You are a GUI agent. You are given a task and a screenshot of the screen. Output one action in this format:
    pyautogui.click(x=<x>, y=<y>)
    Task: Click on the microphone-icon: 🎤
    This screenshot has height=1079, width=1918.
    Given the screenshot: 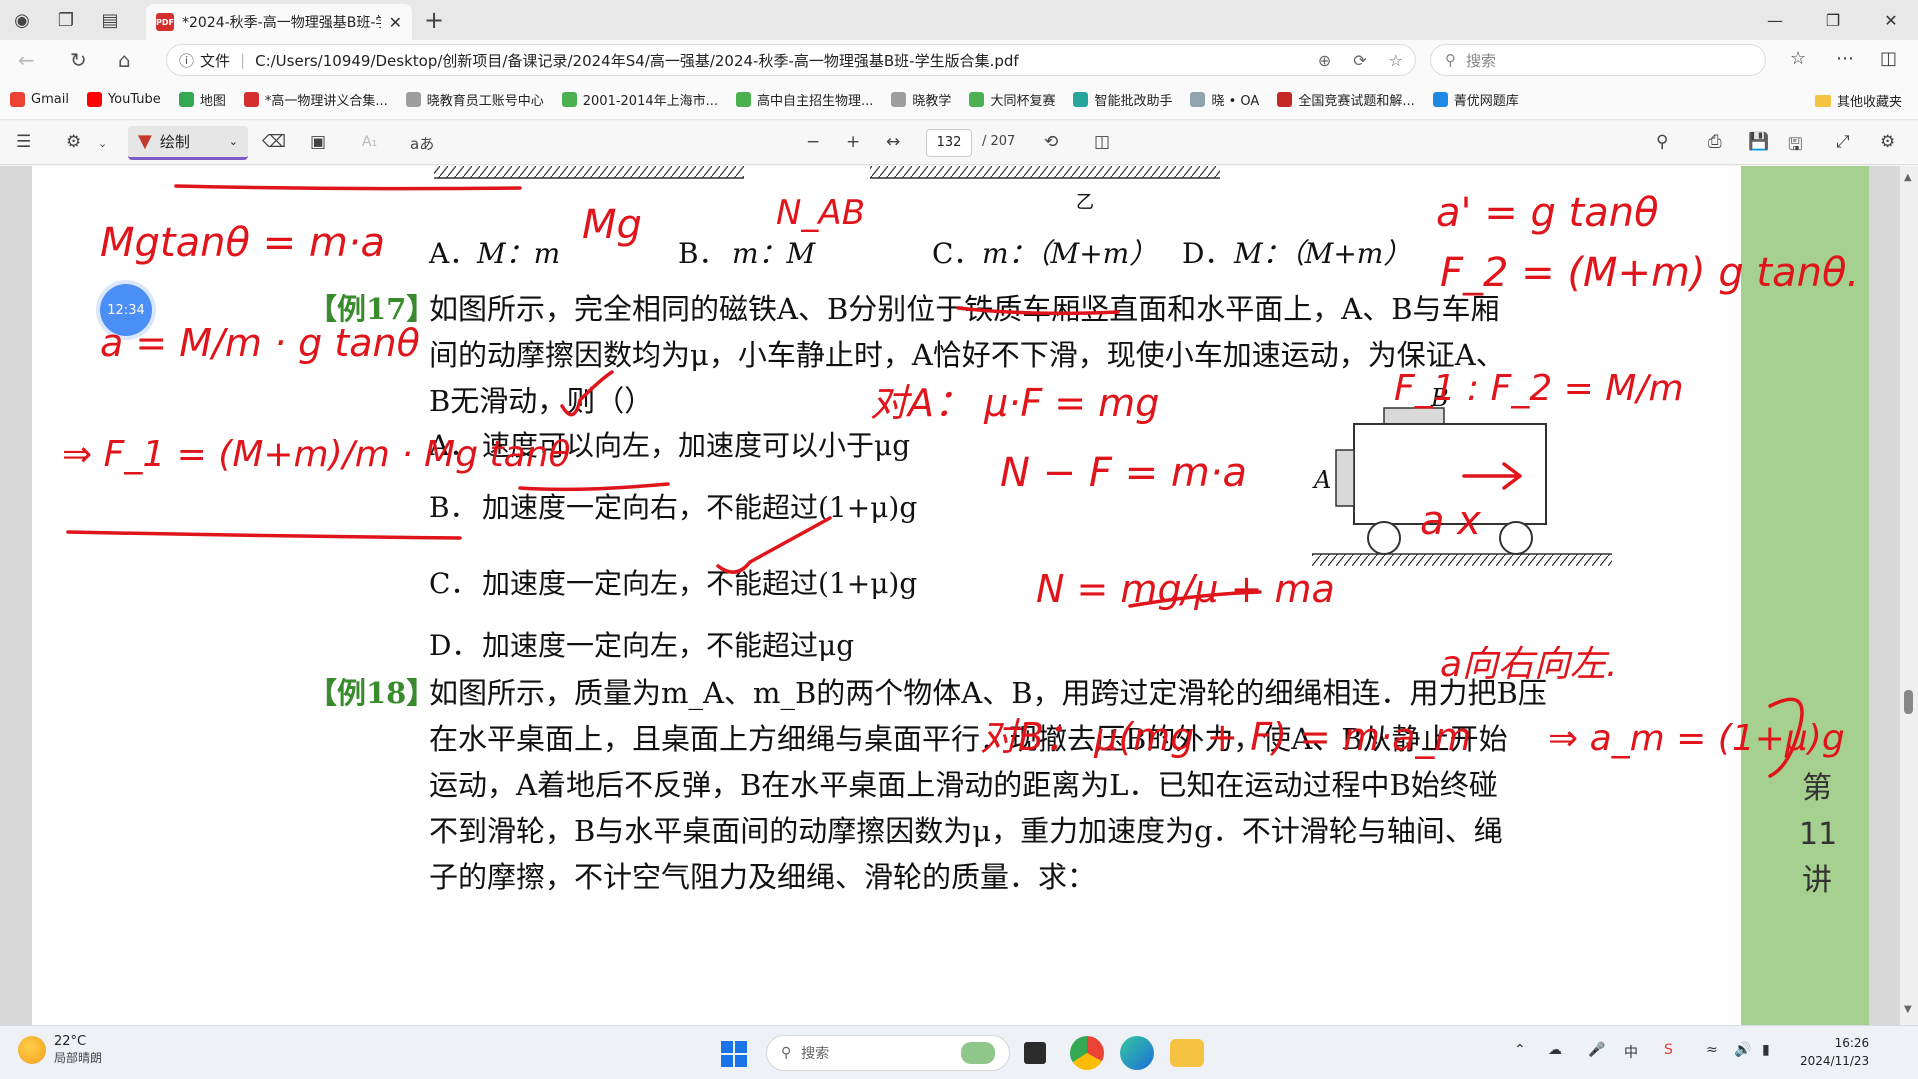 What is the action you would take?
    pyautogui.click(x=1596, y=1050)
    